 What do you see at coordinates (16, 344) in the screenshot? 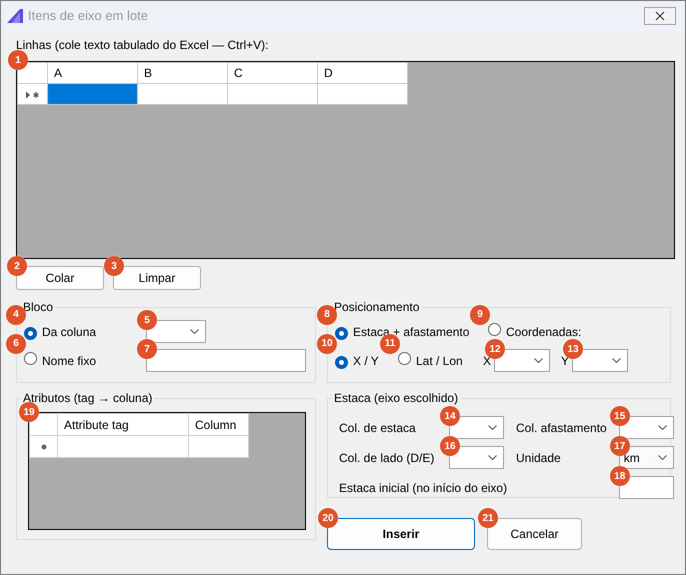
I see `number-badge: 6` at bounding box center [16, 344].